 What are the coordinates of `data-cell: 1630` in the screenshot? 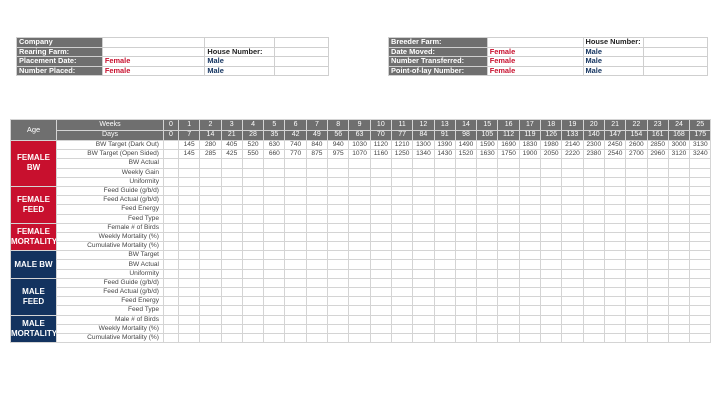 It's located at (487, 154).